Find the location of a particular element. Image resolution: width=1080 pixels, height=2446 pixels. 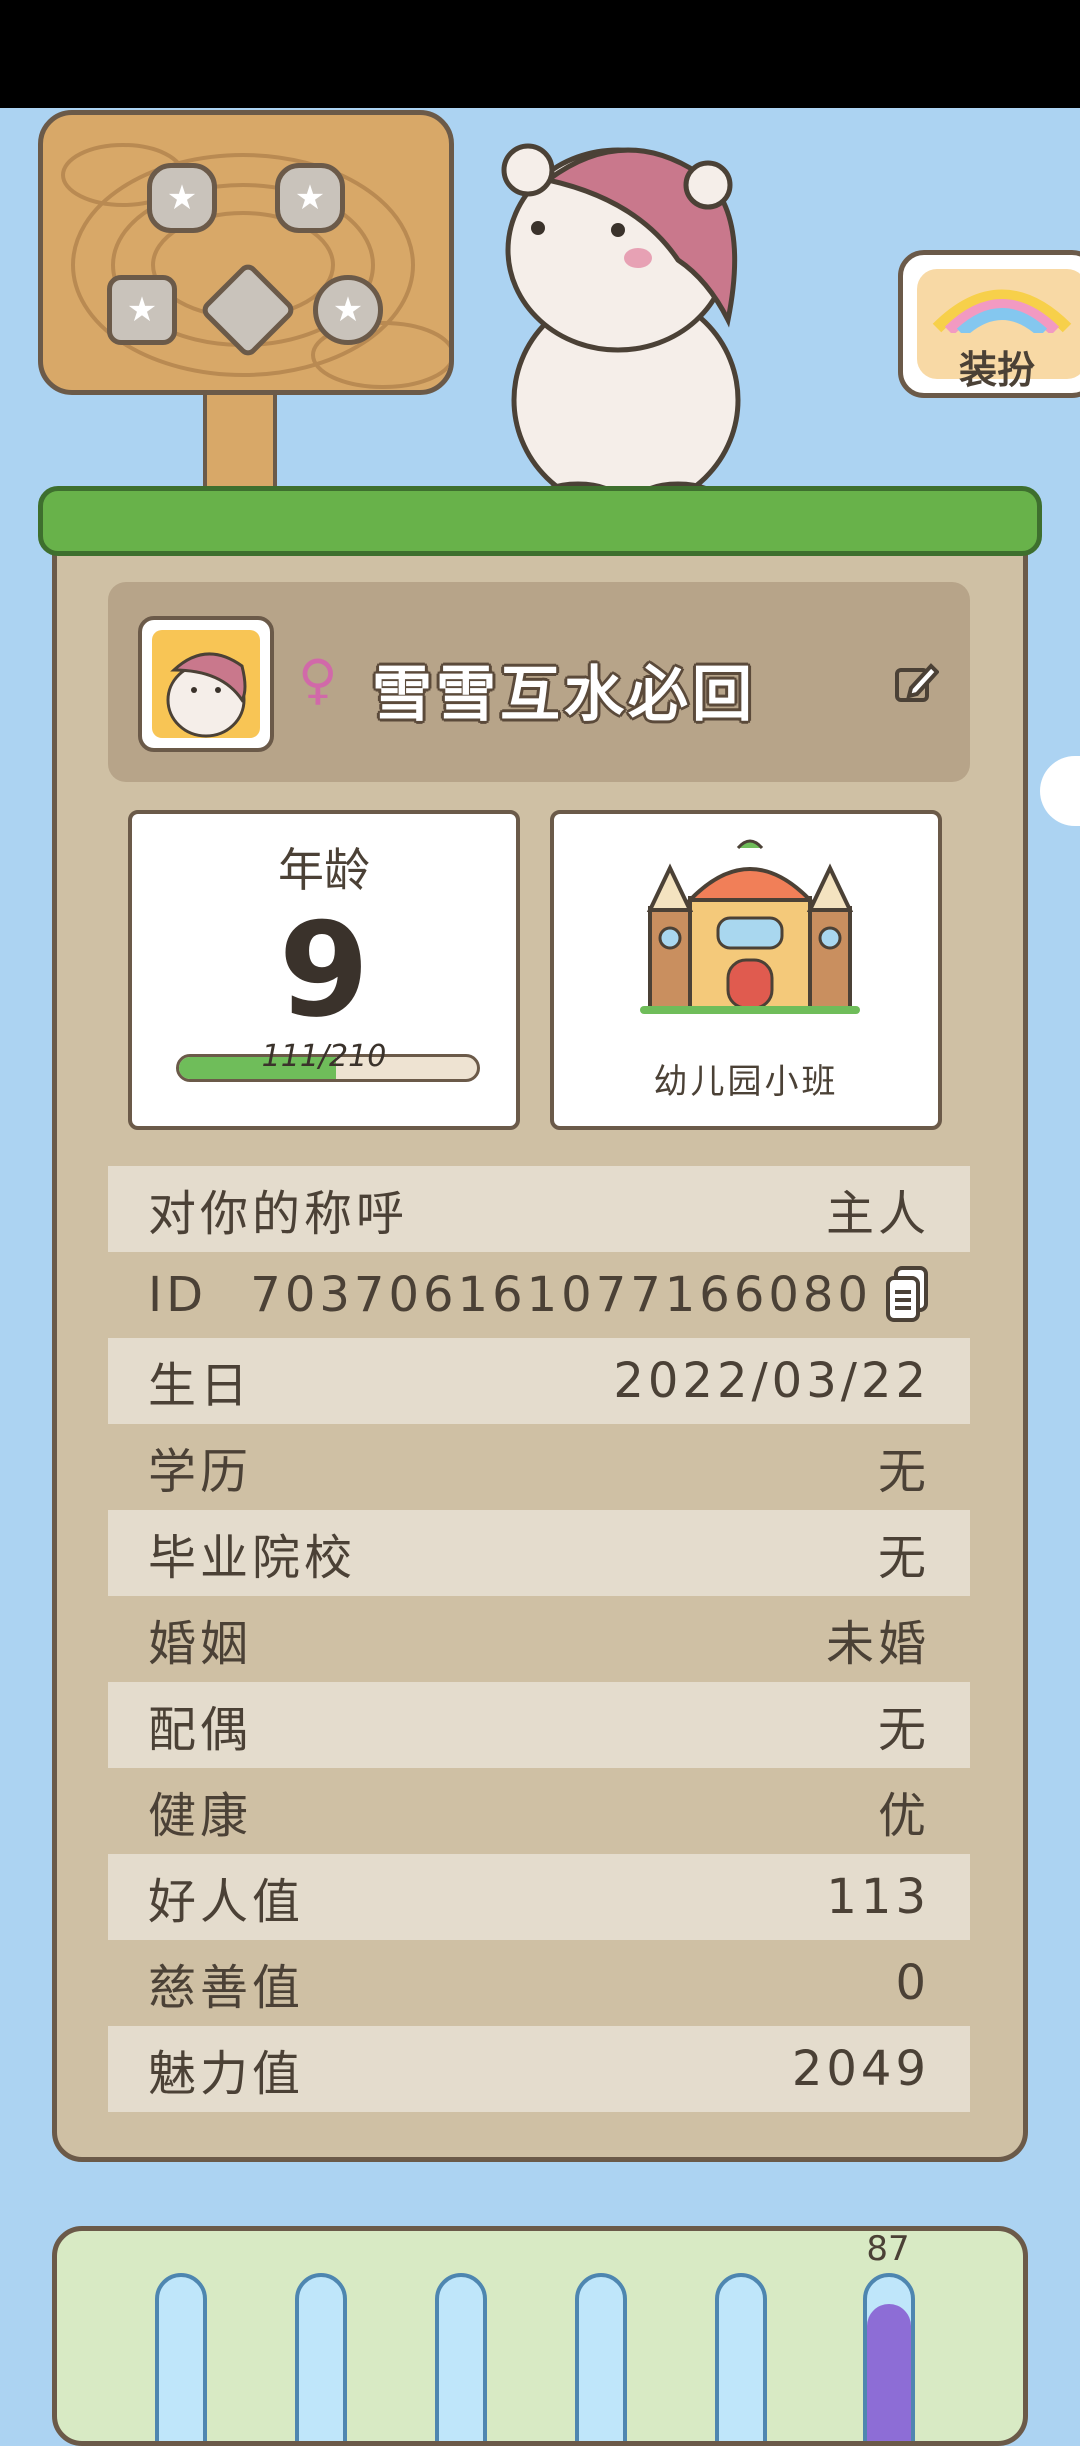

grass-strip is located at coordinates (540, 521).